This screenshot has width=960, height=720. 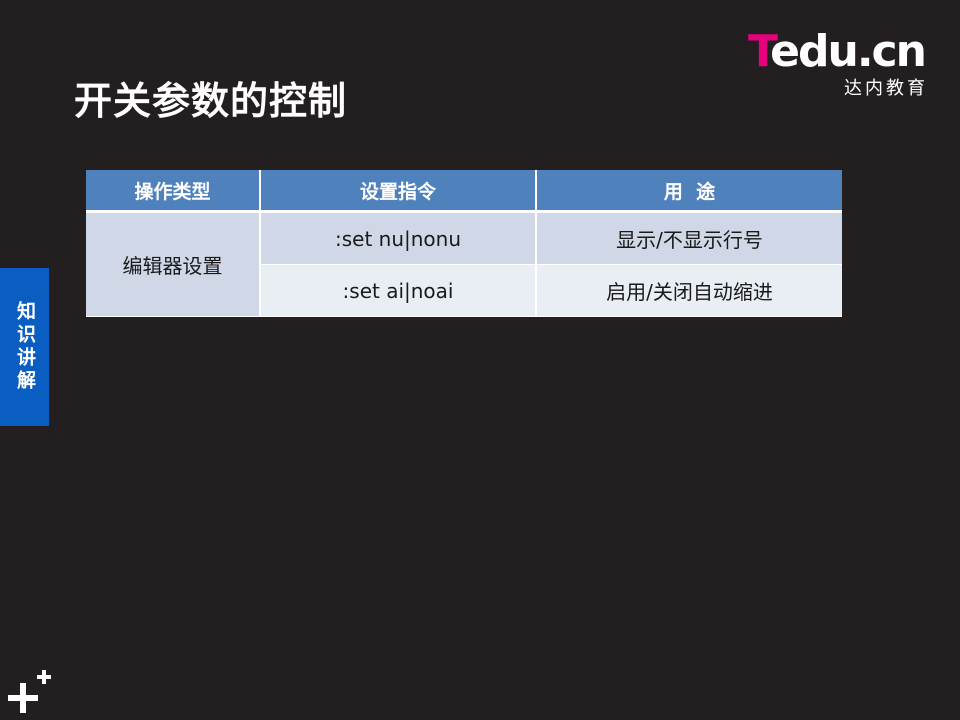 I want to click on header-purpose: 用 途, so click(x=689, y=191).